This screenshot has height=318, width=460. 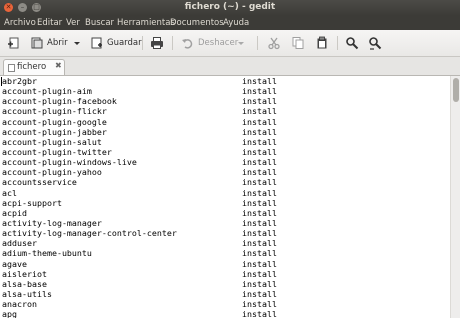 What do you see at coordinates (47, 91) in the screenshot?
I see `package-name: account-plugin-aim` at bounding box center [47, 91].